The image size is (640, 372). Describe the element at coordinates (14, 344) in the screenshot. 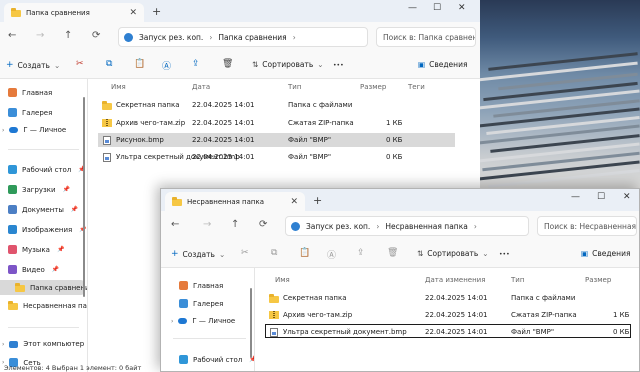

I see `computer-icon` at that location.